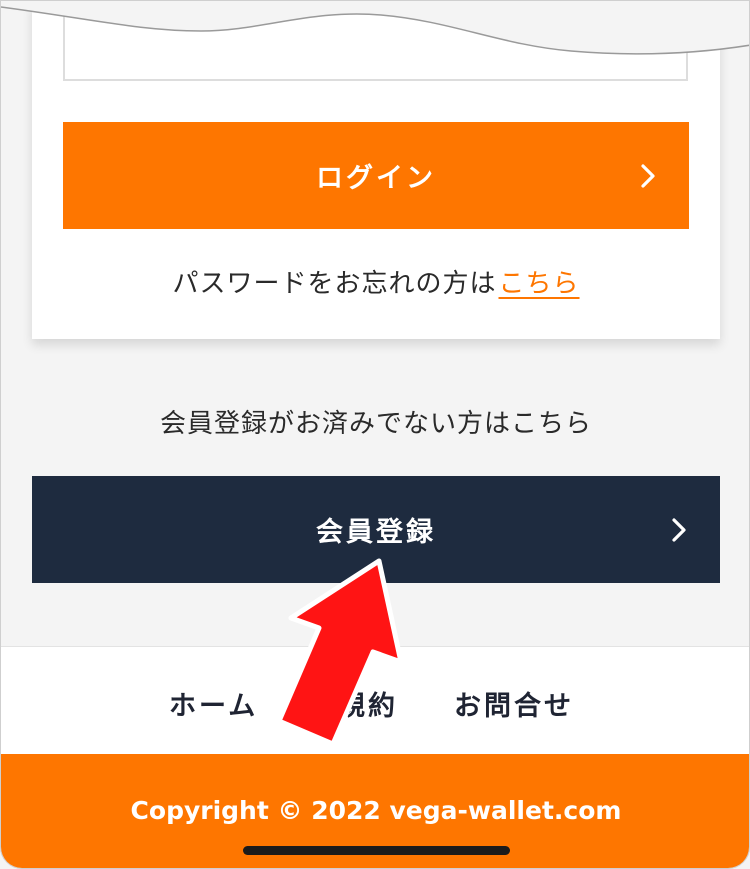 The image size is (750, 869). I want to click on login-button-label: ログイン, so click(376, 178).